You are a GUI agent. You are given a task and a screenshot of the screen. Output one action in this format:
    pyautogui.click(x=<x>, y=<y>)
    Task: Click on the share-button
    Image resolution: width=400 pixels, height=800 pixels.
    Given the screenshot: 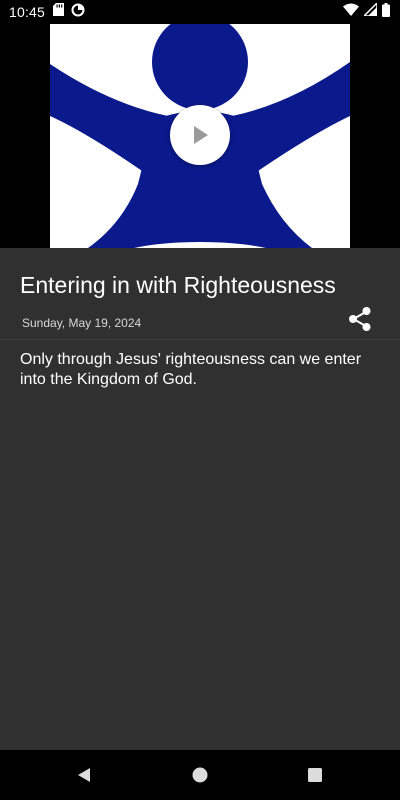 What is the action you would take?
    pyautogui.click(x=360, y=319)
    